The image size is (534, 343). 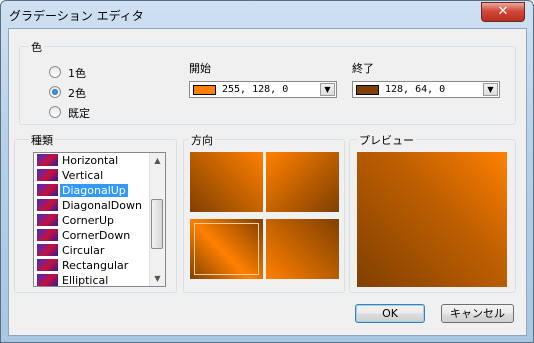 I want to click on list-item-selected: DiagonalUp, so click(x=93, y=190).